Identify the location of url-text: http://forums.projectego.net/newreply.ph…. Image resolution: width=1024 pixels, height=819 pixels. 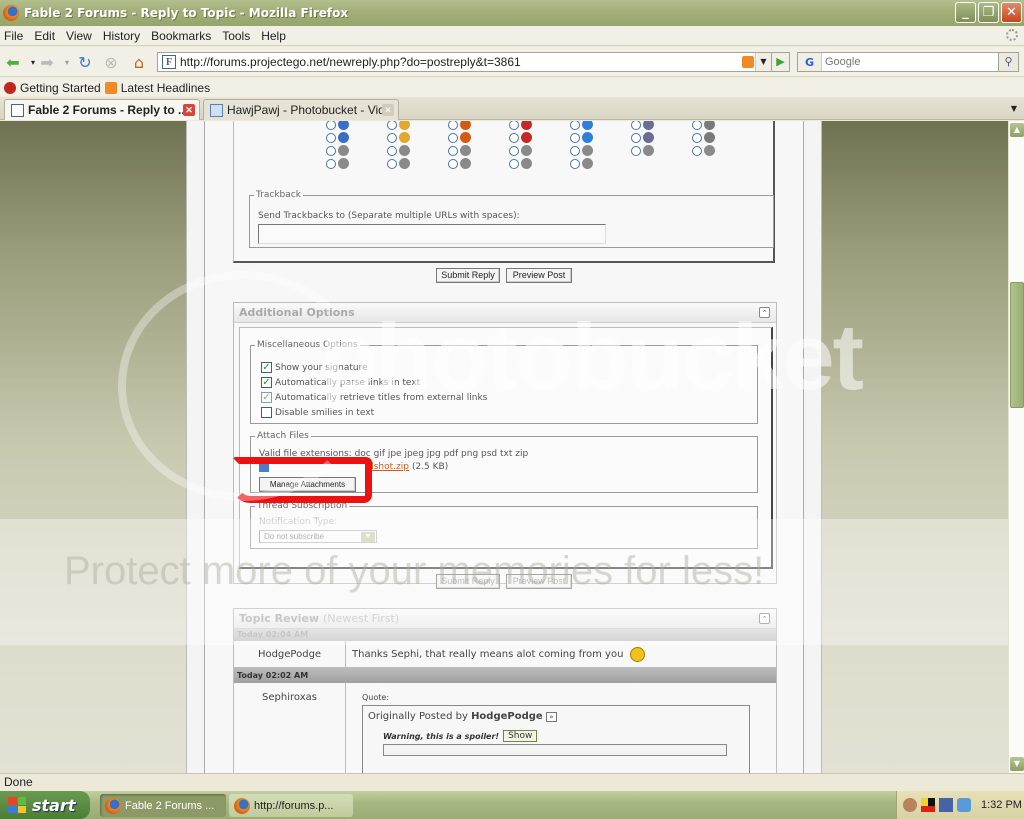
(350, 62).